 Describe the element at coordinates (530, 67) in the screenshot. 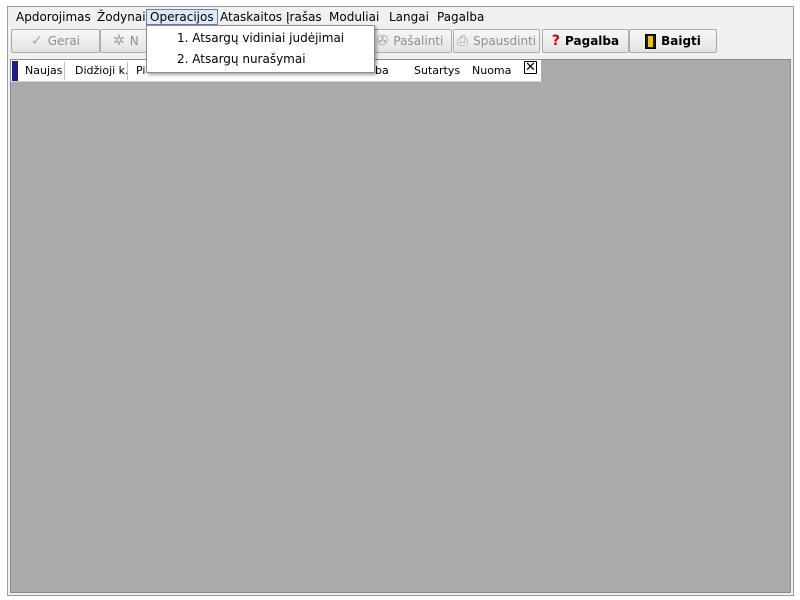

I see `close-icon: ✕` at that location.